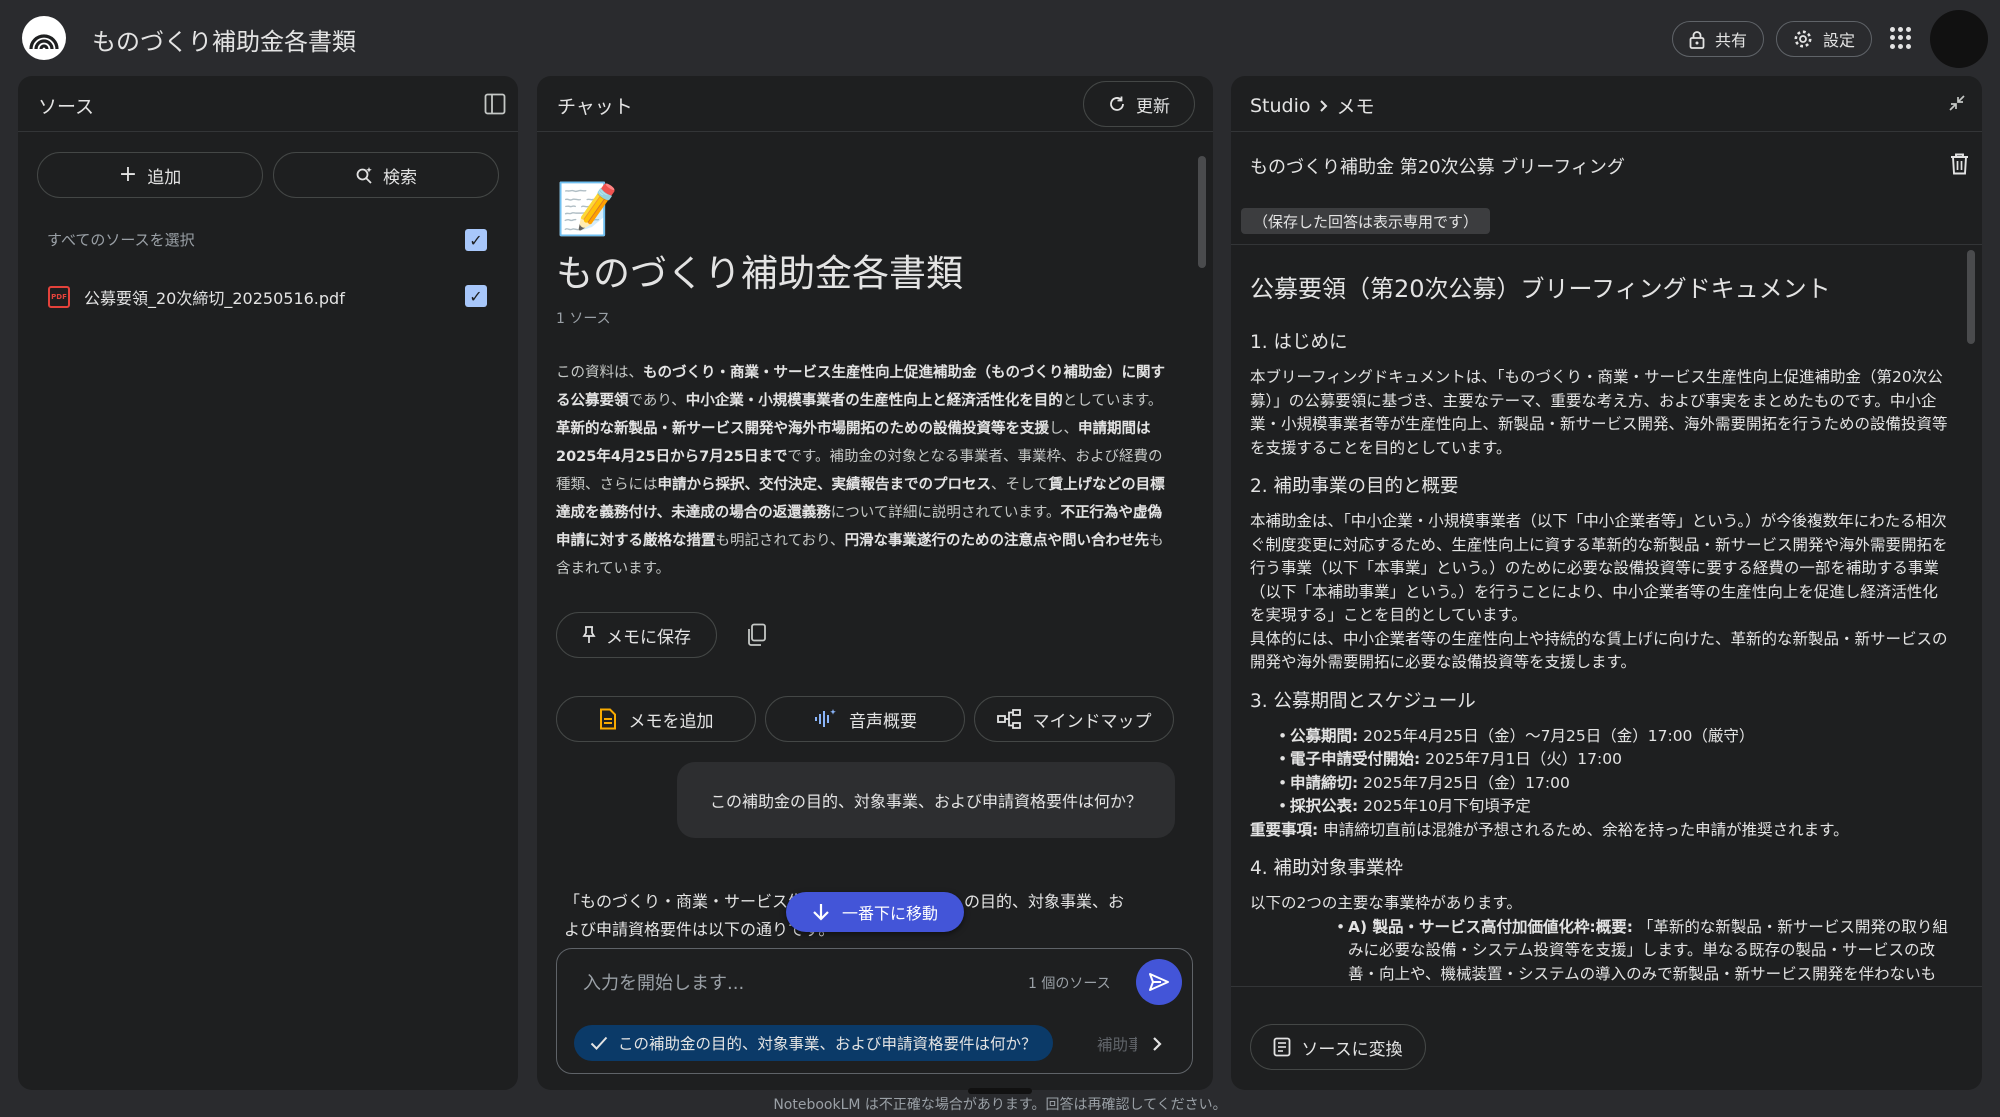 The height and width of the screenshot is (1117, 2000). What do you see at coordinates (1000, 1105) in the screenshot?
I see `disclaimer: NotebookLM は不正確な場合があります。回答は再確認してください。` at bounding box center [1000, 1105].